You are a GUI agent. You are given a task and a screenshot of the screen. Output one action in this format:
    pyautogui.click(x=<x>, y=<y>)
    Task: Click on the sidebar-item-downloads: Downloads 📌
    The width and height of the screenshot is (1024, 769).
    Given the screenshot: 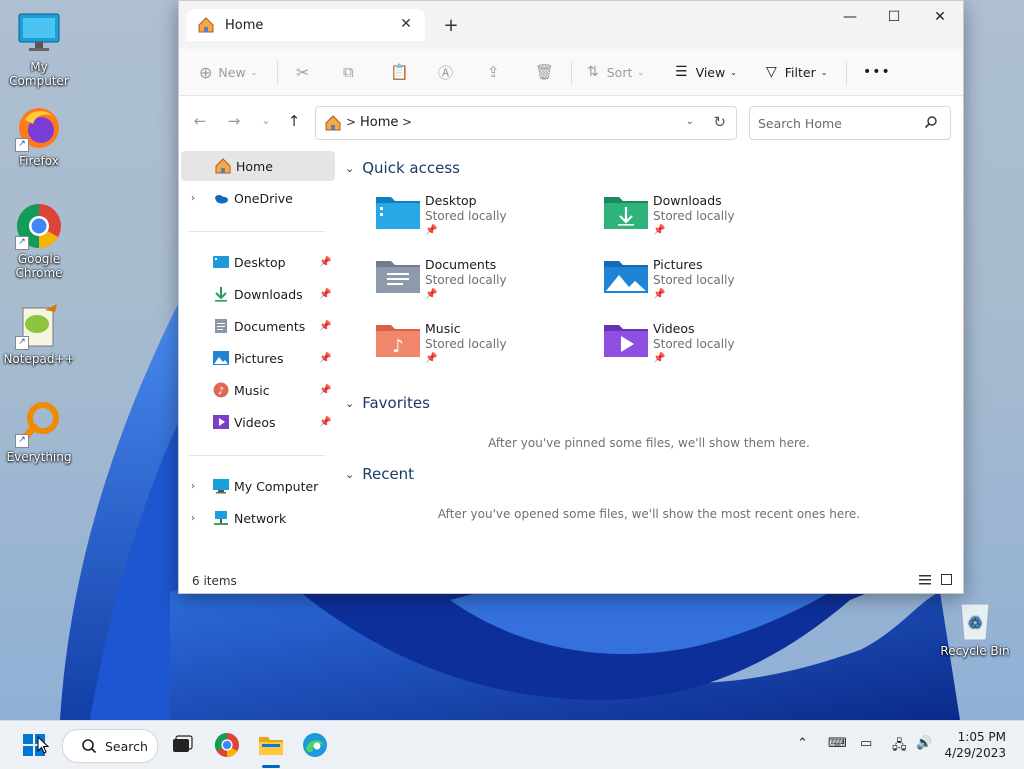 What is the action you would take?
    pyautogui.click(x=257, y=294)
    